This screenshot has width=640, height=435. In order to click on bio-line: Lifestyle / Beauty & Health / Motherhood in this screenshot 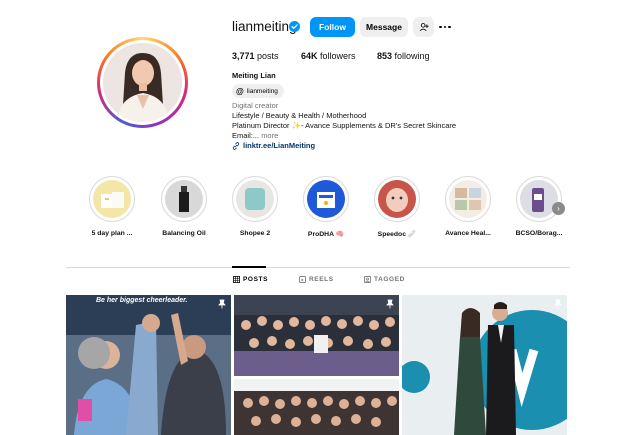, I will do `click(299, 115)`.